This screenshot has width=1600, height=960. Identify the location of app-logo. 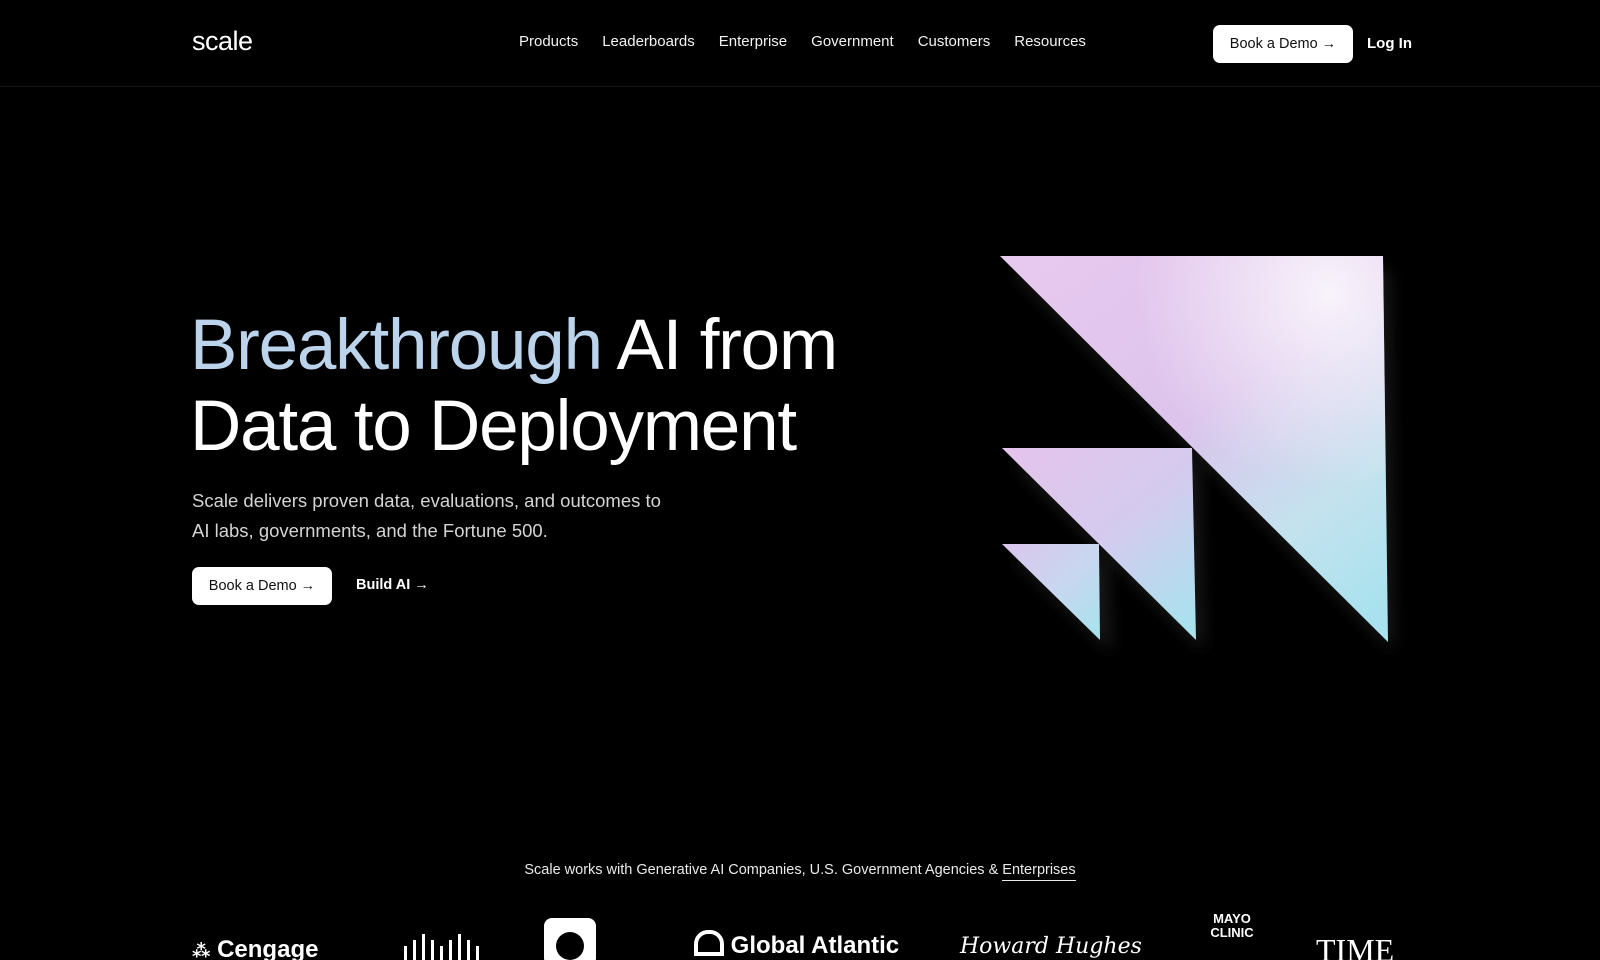
(570, 939).